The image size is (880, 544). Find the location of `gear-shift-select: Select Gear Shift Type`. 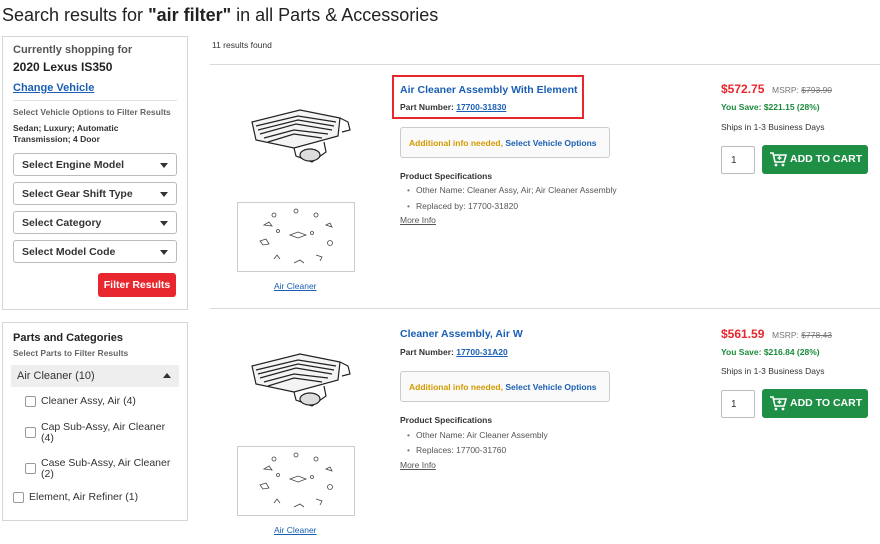

gear-shift-select: Select Gear Shift Type is located at coordinates (95, 193).